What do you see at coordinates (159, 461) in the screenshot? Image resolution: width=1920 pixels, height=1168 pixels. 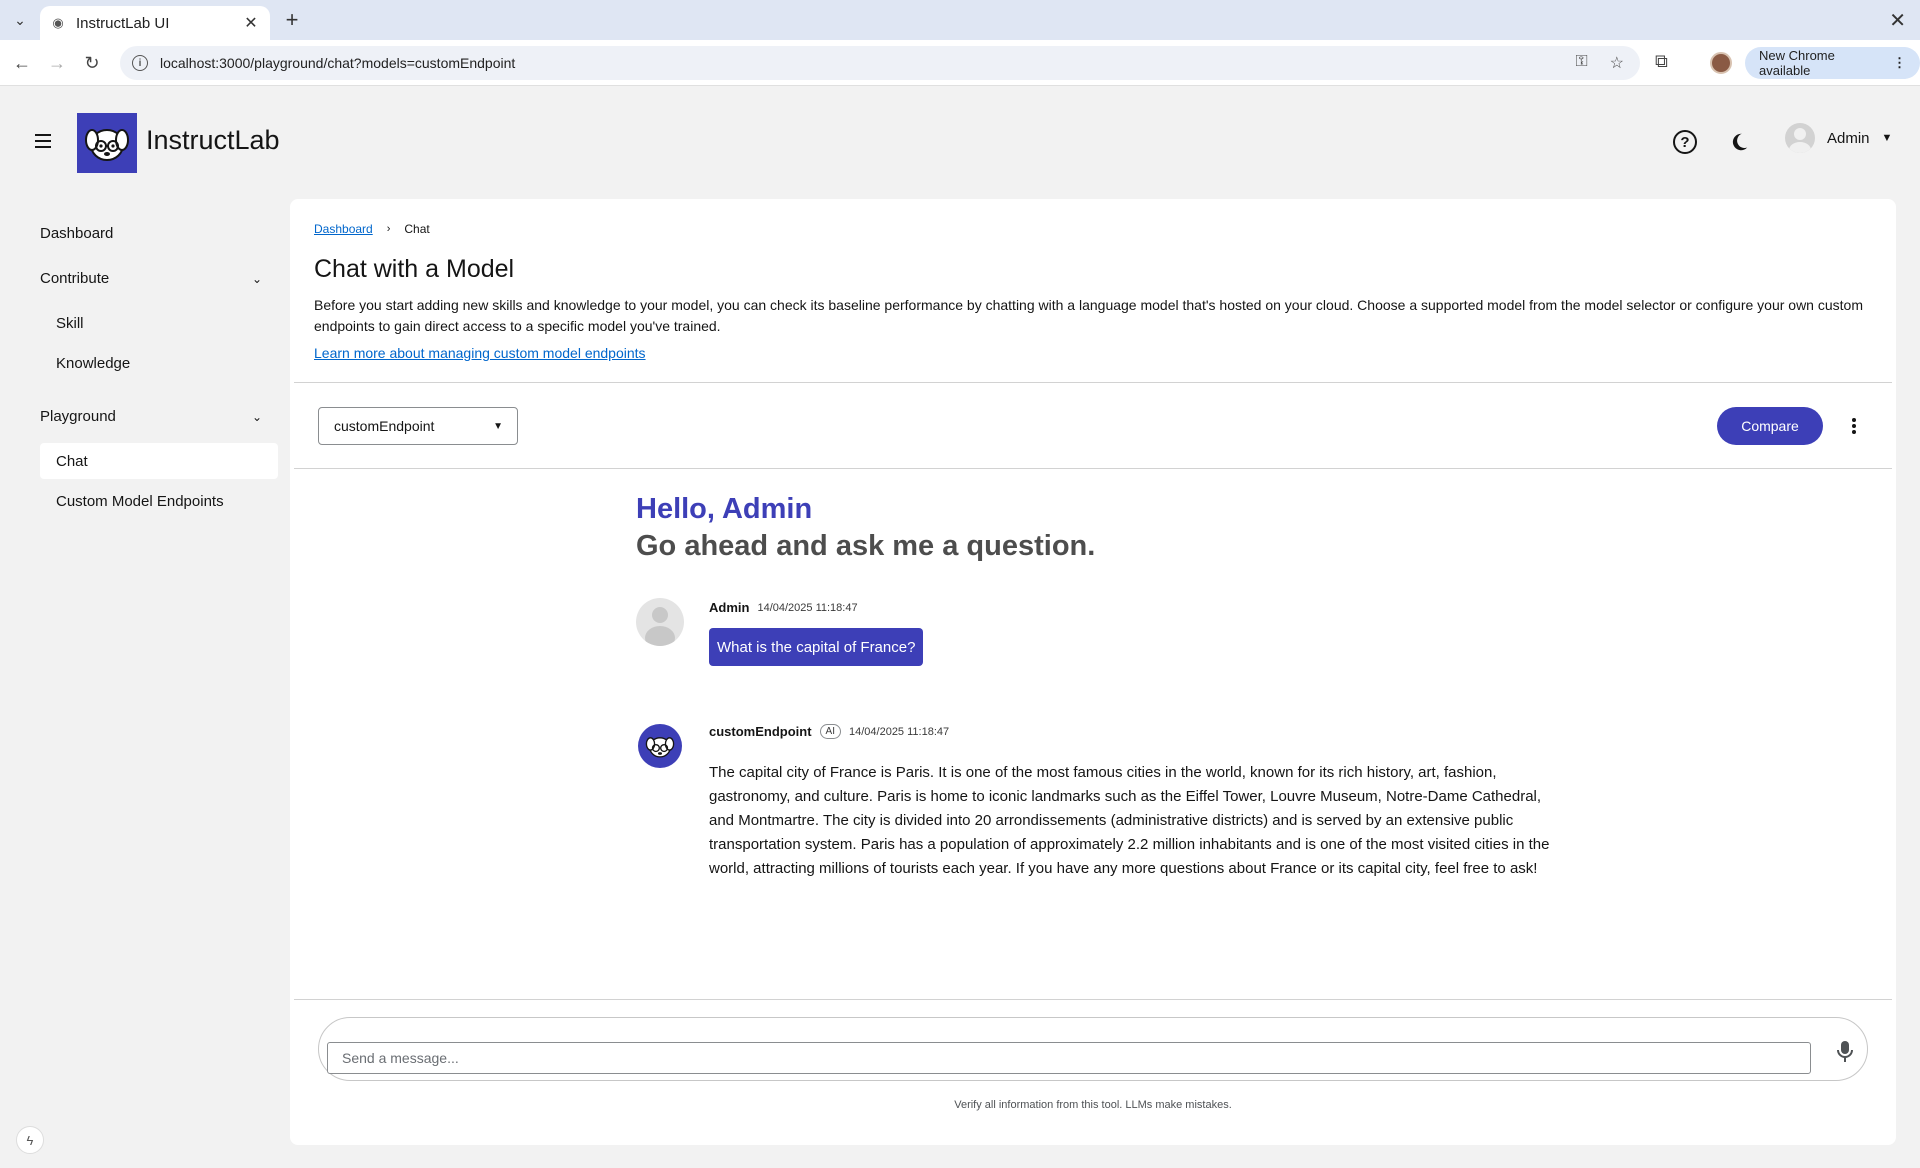 I see `sidebar-item-chat: Chat` at bounding box center [159, 461].